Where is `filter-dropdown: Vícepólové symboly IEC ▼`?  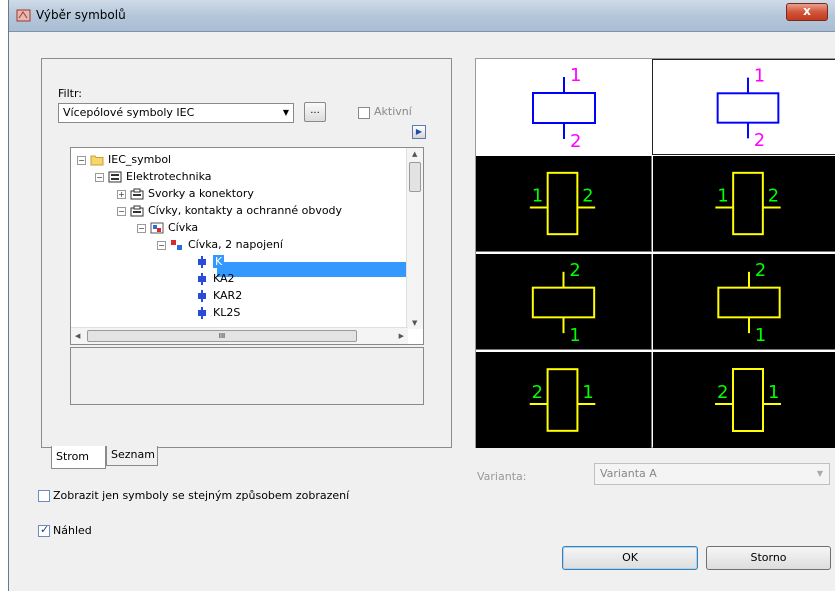
filter-dropdown: Vícepólové symboly IEC ▼ is located at coordinates (176, 113).